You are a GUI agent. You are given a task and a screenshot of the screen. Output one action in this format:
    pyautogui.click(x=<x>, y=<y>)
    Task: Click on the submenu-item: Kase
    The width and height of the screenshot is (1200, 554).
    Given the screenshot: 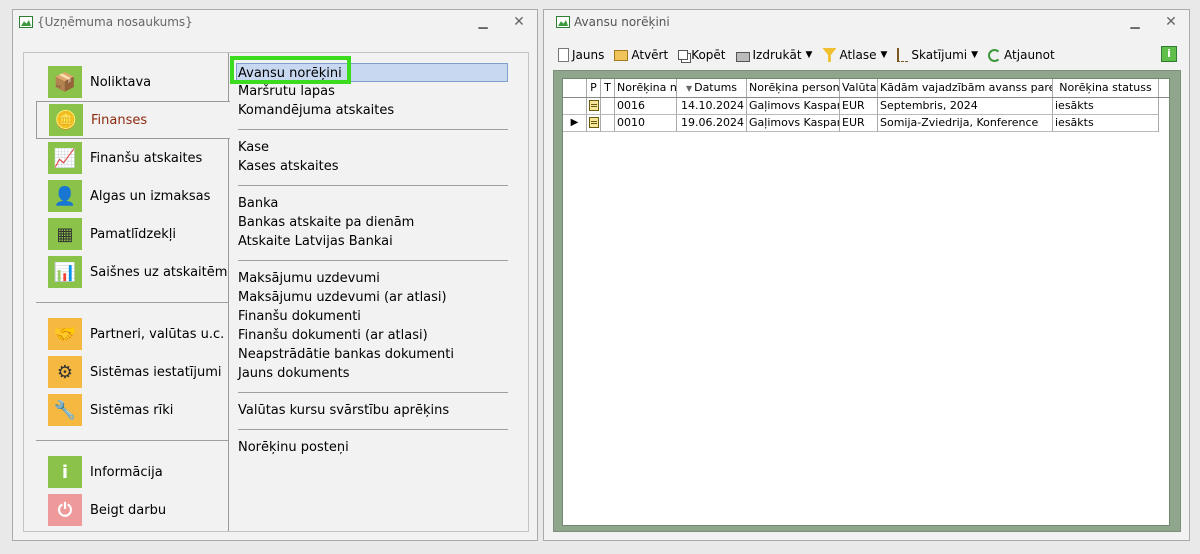 What is the action you would take?
    pyautogui.click(x=373, y=147)
    